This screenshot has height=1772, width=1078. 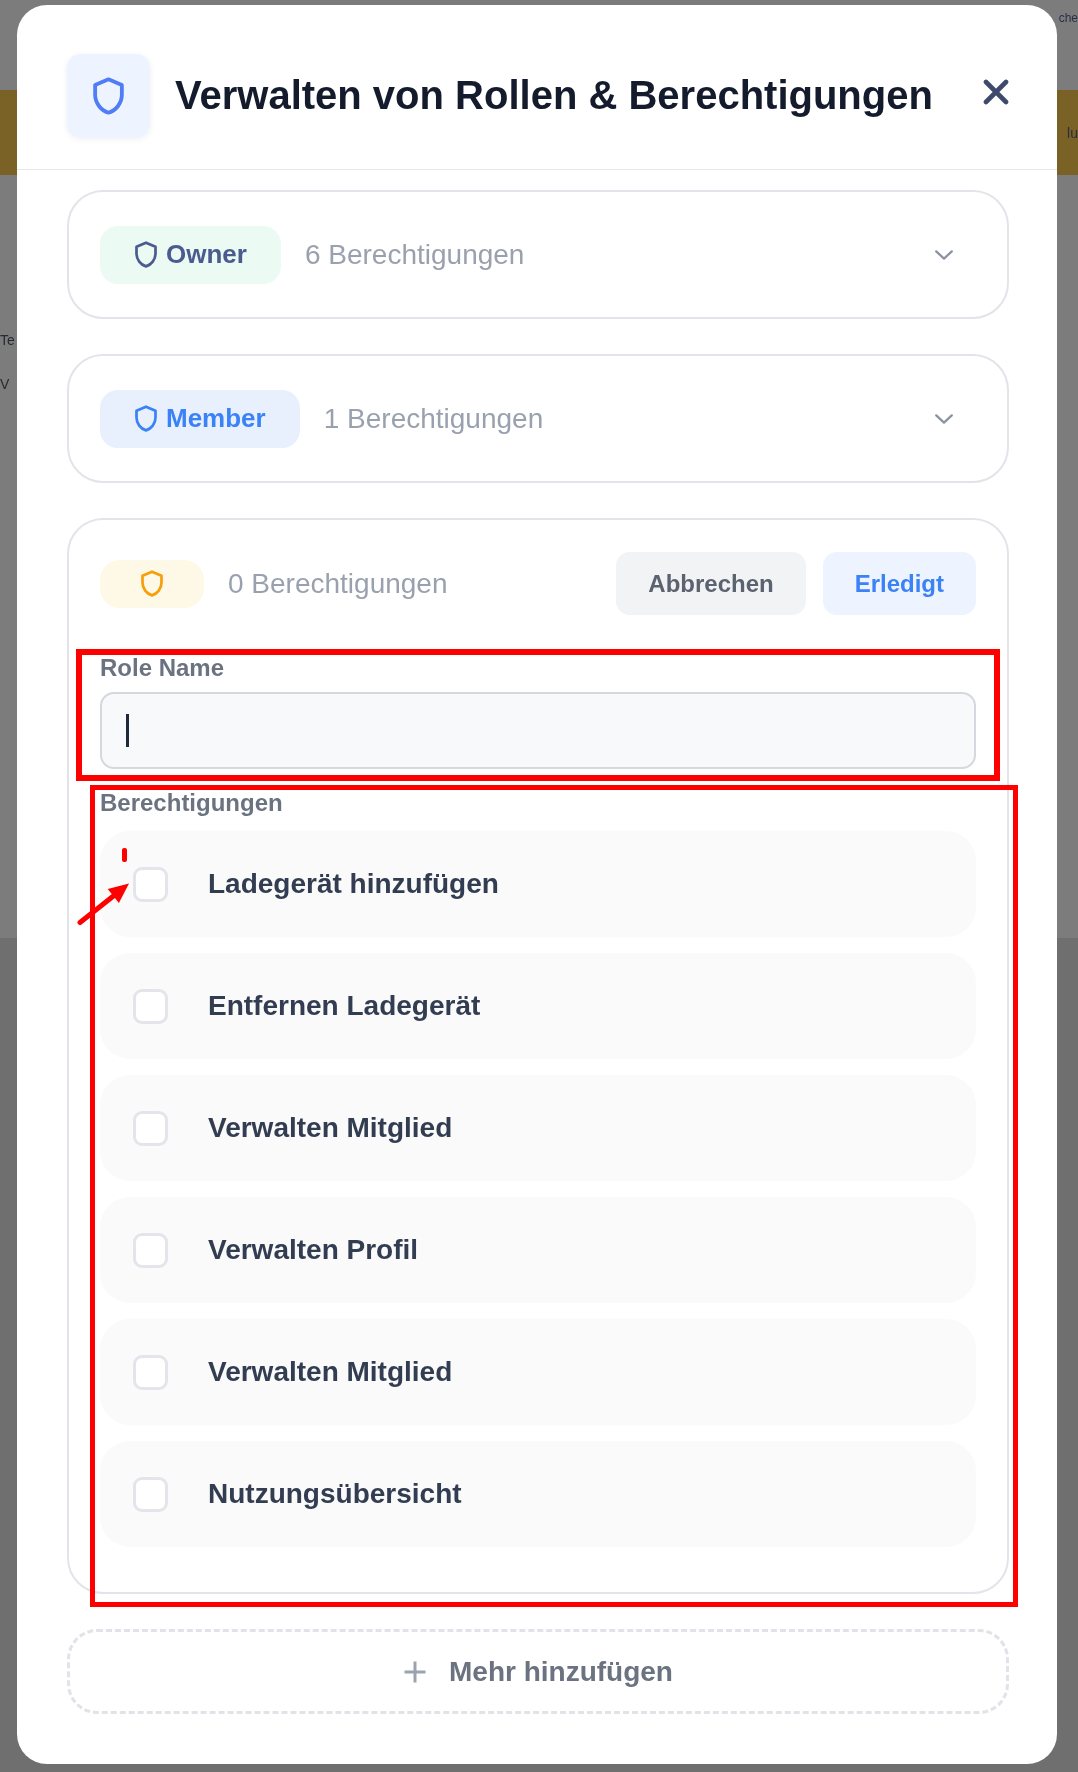 What do you see at coordinates (1068, 18) in the screenshot?
I see `background-text: che` at bounding box center [1068, 18].